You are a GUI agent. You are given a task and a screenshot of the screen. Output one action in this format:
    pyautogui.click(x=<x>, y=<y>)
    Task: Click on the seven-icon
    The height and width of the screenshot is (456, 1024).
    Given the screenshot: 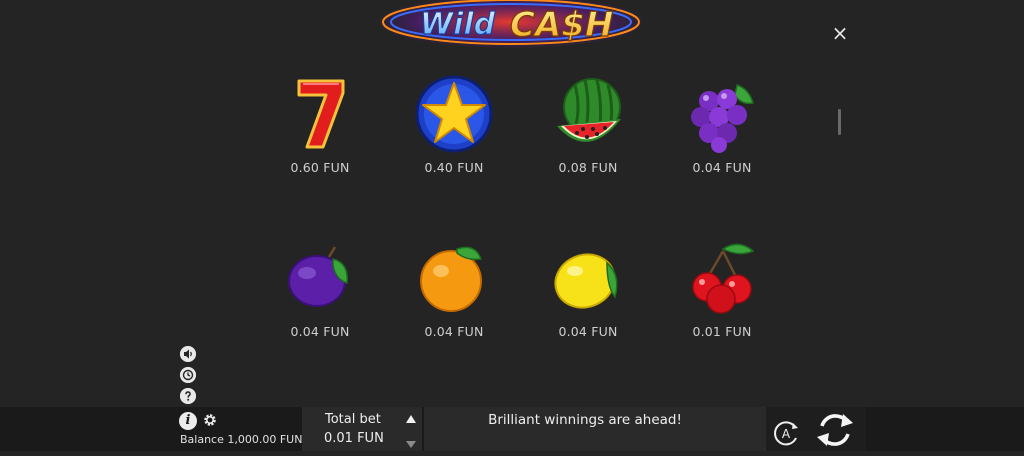 What is the action you would take?
    pyautogui.click(x=320, y=114)
    